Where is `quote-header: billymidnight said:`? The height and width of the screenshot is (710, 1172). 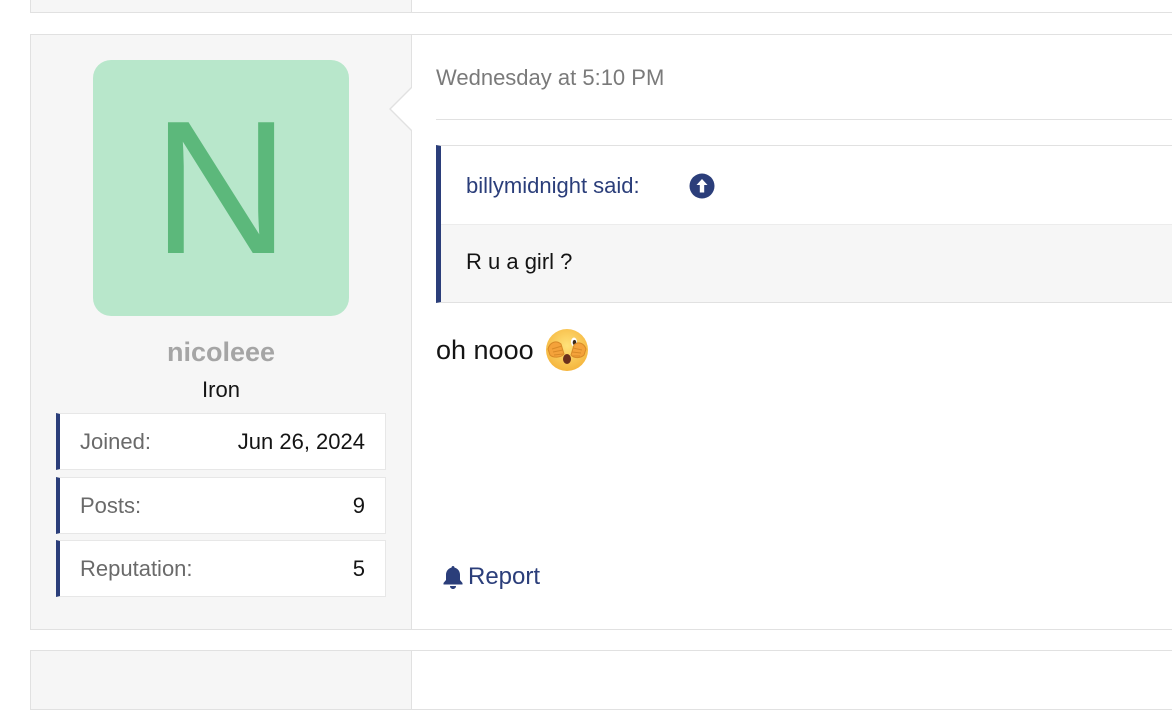
quote-header: billymidnight said: is located at coordinates (806, 185).